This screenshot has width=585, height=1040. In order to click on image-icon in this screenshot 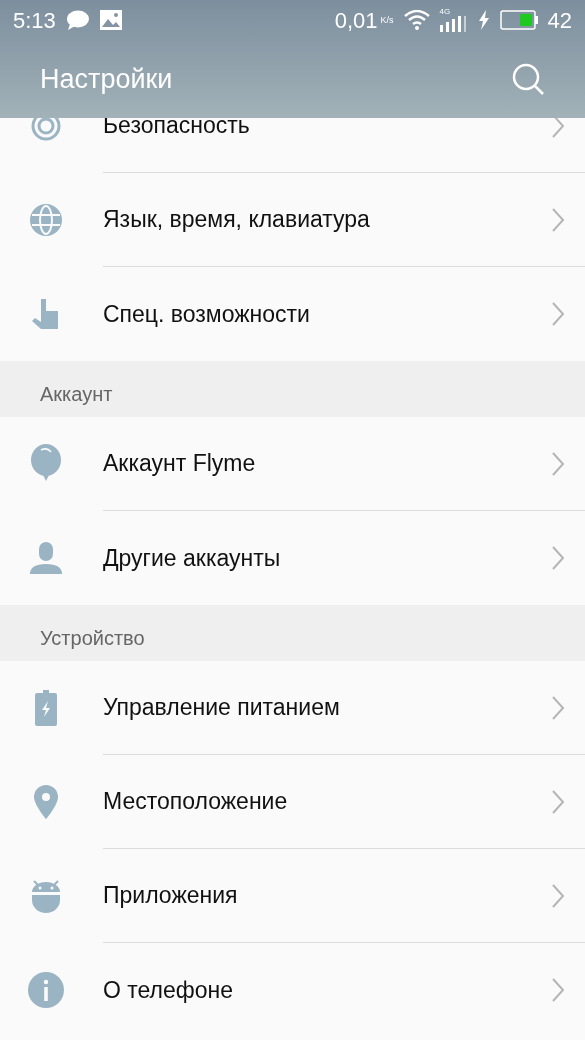, I will do `click(110, 20)`.